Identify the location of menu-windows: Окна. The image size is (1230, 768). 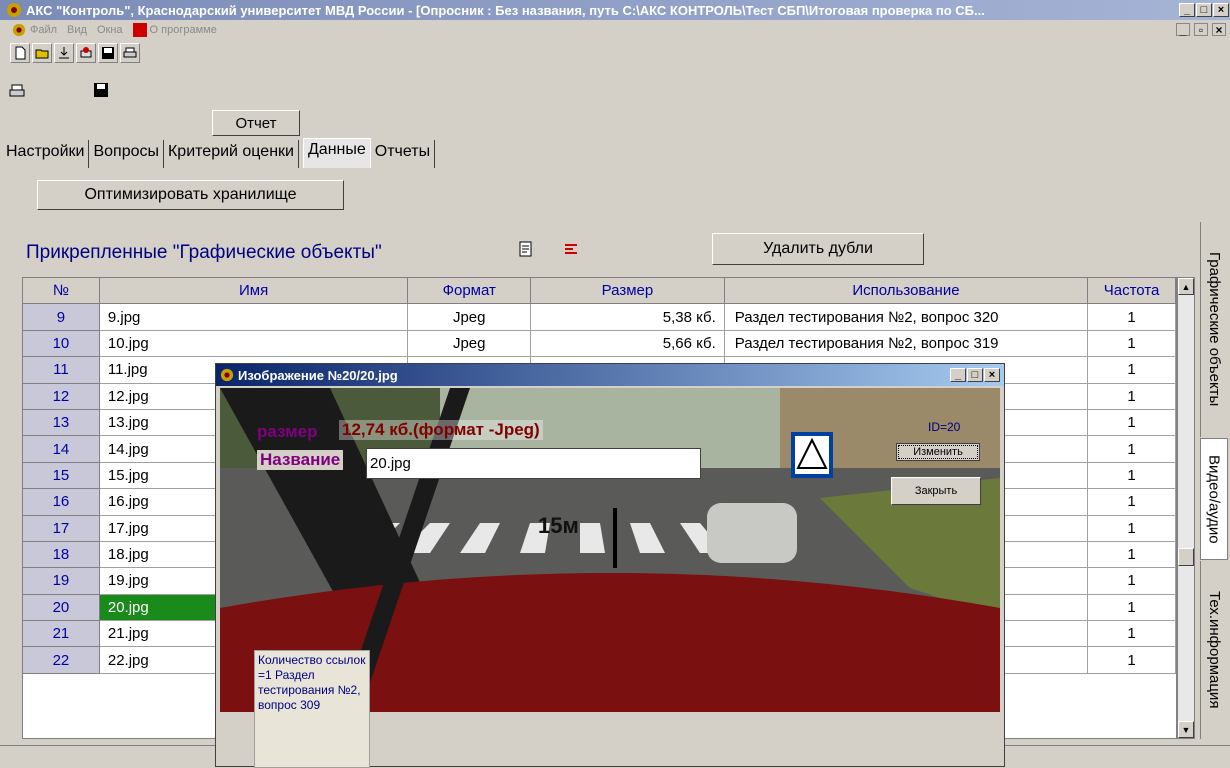
(110, 30).